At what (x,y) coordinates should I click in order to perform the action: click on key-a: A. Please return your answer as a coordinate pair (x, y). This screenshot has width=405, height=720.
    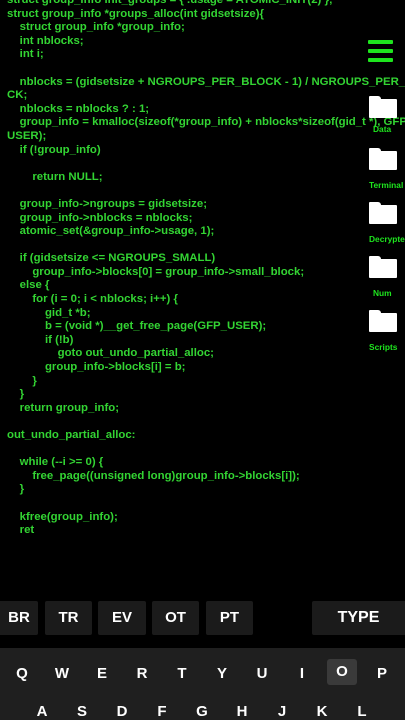
    Looking at the image, I should click on (42, 711).